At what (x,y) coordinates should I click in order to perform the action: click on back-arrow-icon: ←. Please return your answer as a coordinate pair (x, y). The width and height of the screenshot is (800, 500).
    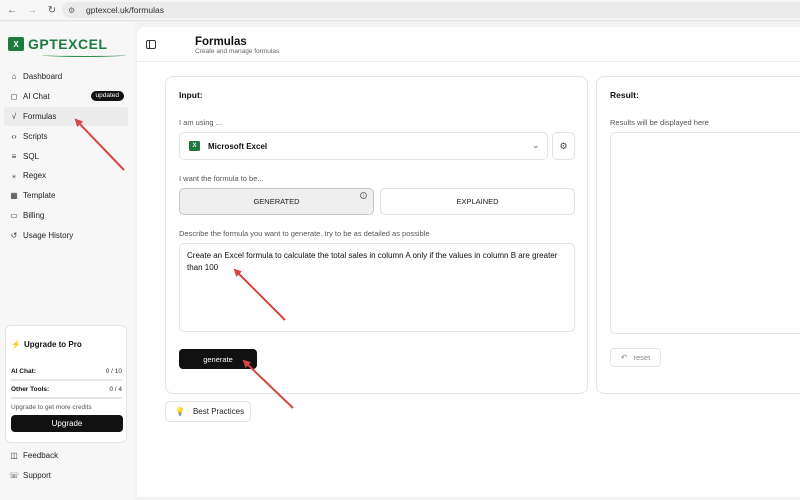
    Looking at the image, I should click on (12, 10).